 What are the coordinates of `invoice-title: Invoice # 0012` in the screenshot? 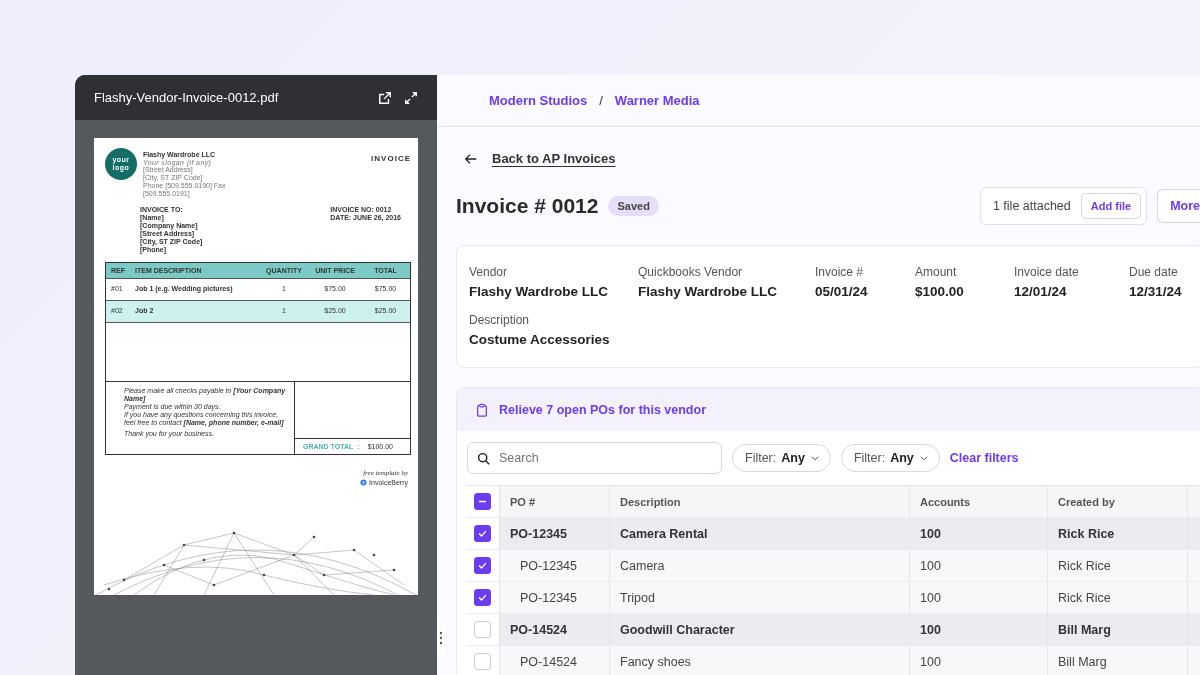 It's located at (527, 206).